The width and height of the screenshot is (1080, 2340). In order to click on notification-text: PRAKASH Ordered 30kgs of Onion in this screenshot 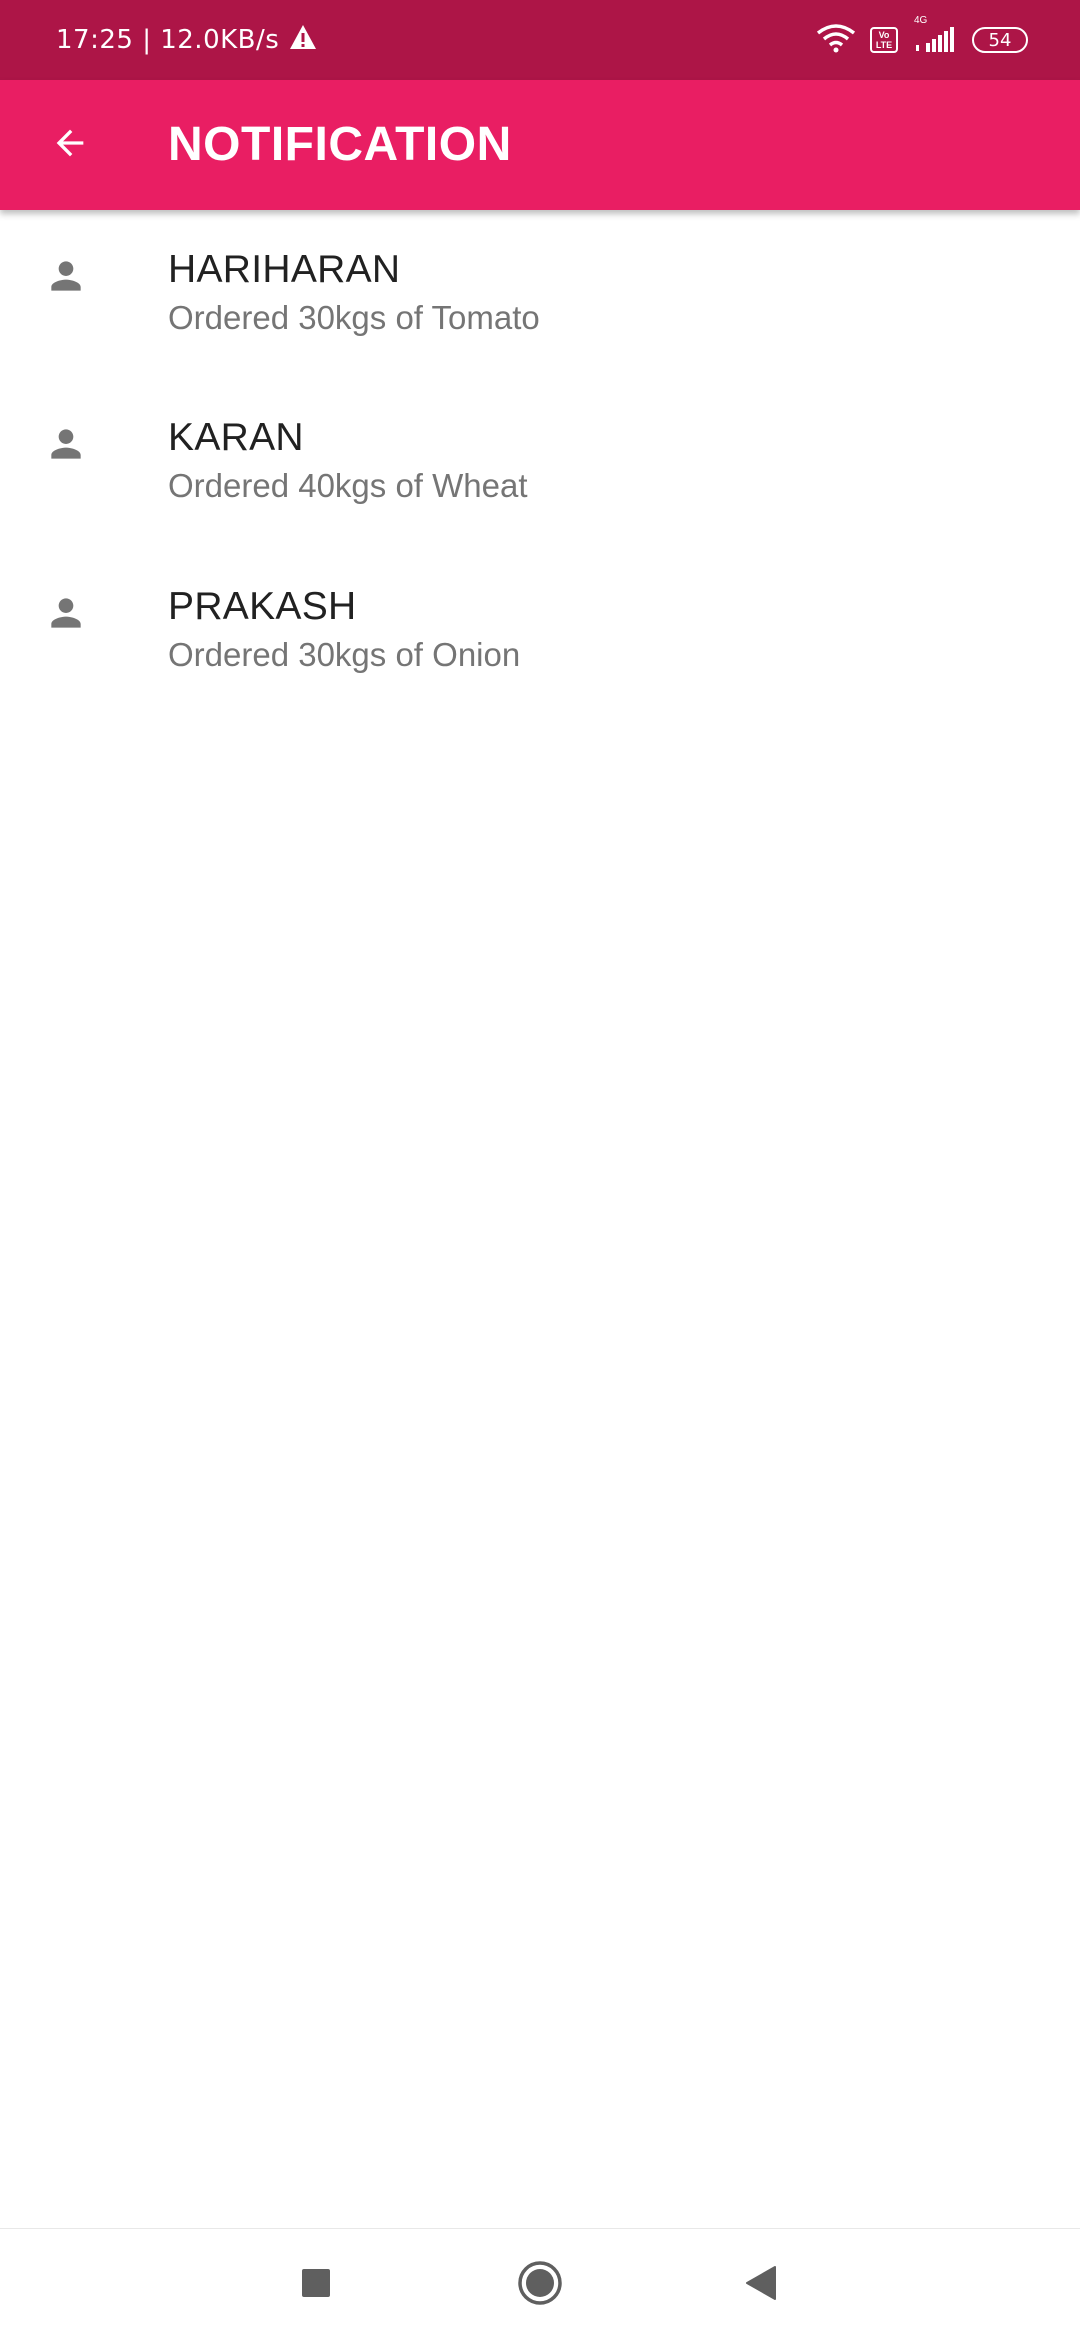, I will do `click(344, 630)`.